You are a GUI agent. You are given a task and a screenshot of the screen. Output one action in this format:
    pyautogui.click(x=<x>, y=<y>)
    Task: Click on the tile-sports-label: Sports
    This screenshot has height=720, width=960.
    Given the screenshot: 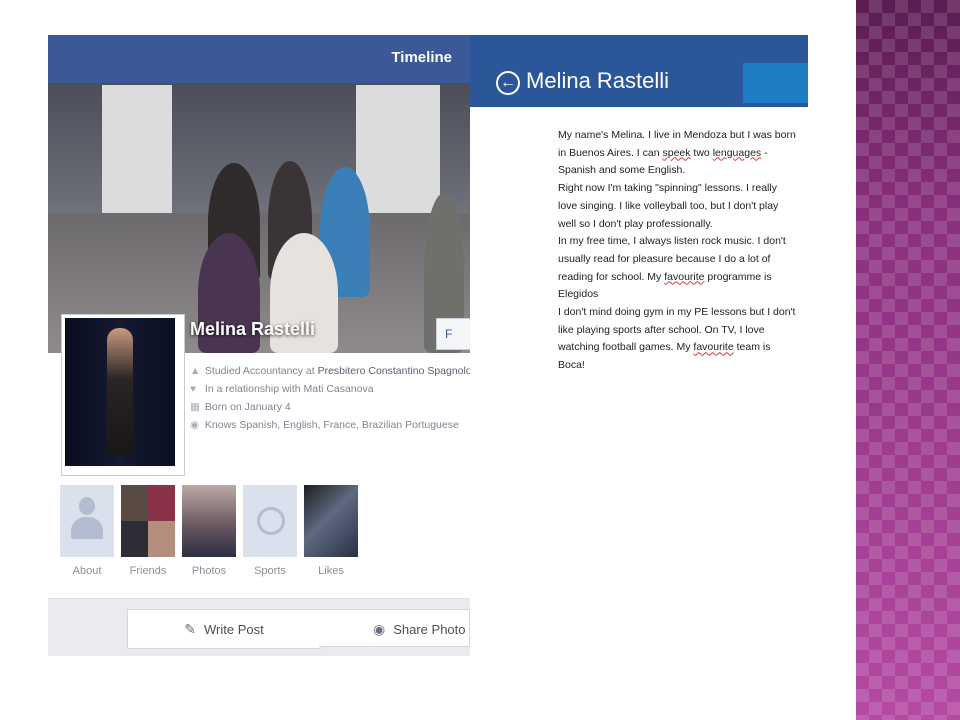 What is the action you would take?
    pyautogui.click(x=270, y=571)
    